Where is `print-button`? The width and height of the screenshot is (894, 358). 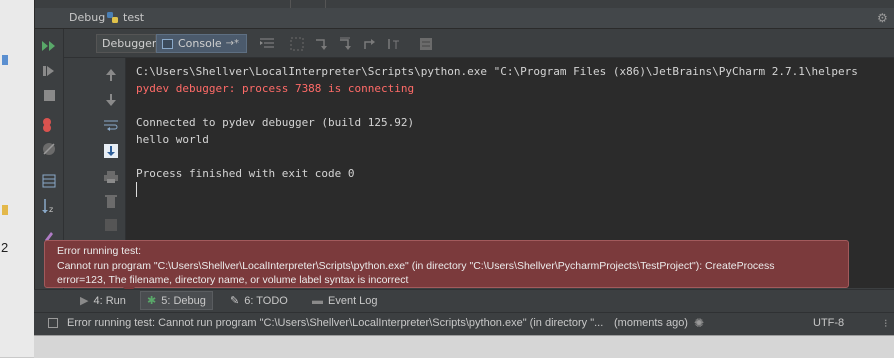 print-button is located at coordinates (111, 177).